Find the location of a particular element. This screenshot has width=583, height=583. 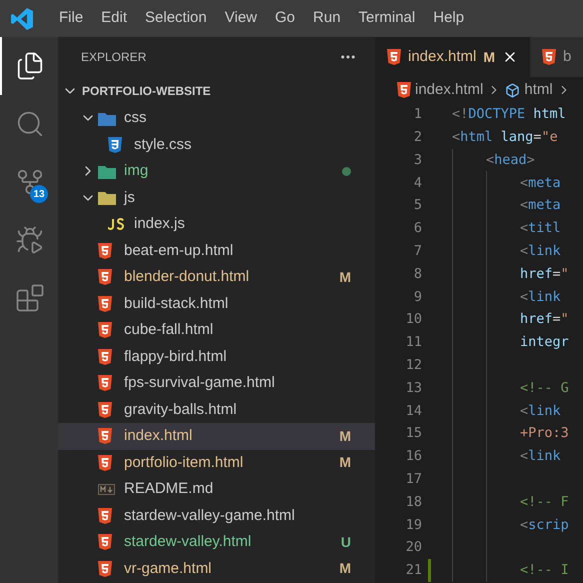

line-number: 8 is located at coordinates (417, 274).